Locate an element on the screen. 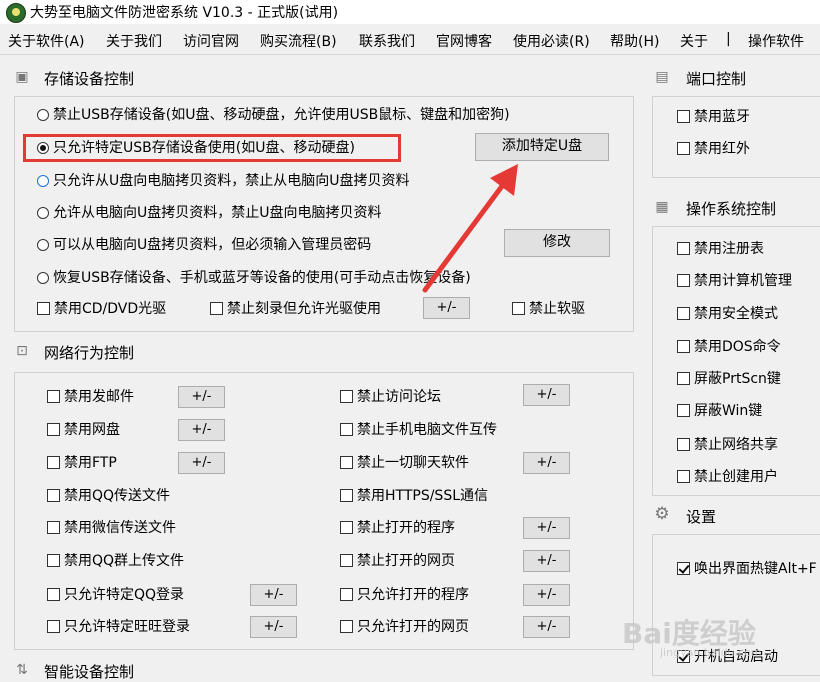  block-program-plusminus-button: +/- is located at coordinates (546, 528).